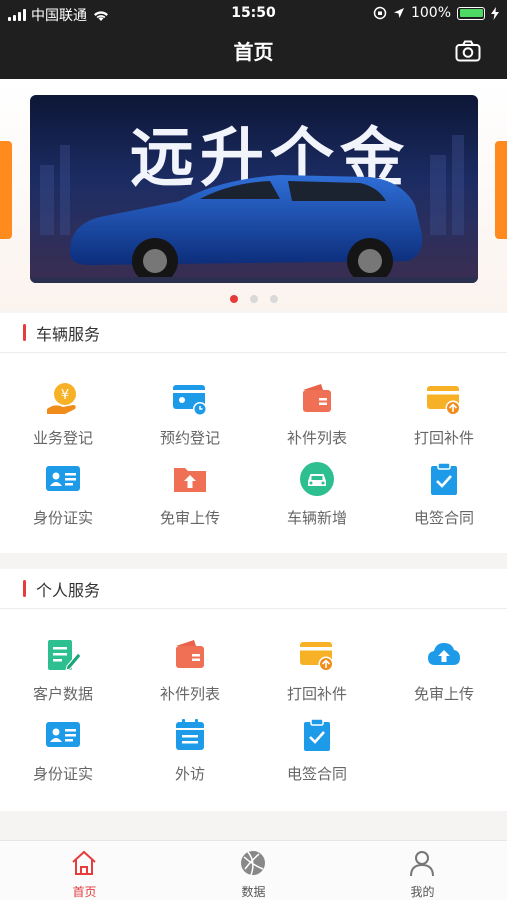  Describe the element at coordinates (253, 14) in the screenshot. I see `status-bar: 中国联通 15:50 100%` at that location.